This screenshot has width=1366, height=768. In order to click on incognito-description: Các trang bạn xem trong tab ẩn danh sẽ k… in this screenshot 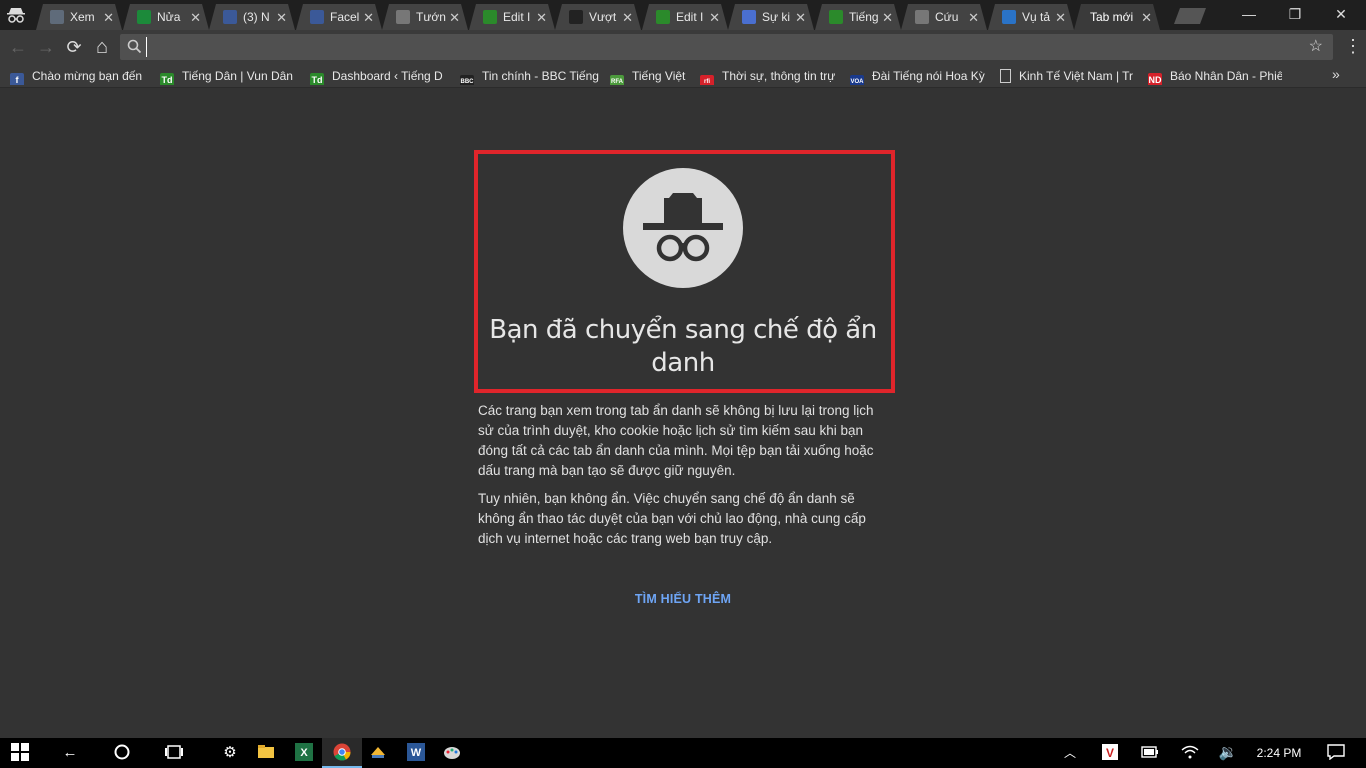, I will do `click(676, 440)`.